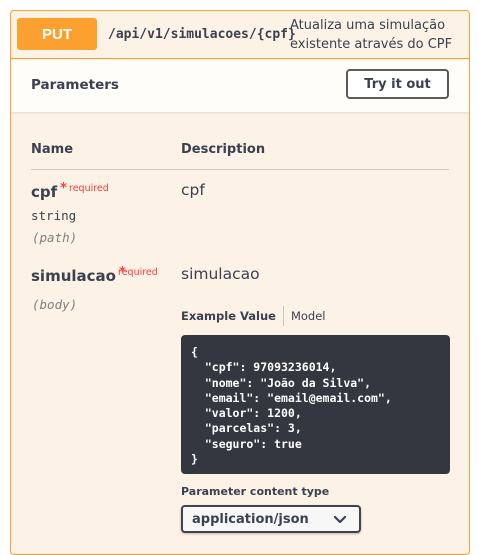 Image resolution: width=479 pixels, height=555 pixels. I want to click on required-star: *, so click(63, 188).